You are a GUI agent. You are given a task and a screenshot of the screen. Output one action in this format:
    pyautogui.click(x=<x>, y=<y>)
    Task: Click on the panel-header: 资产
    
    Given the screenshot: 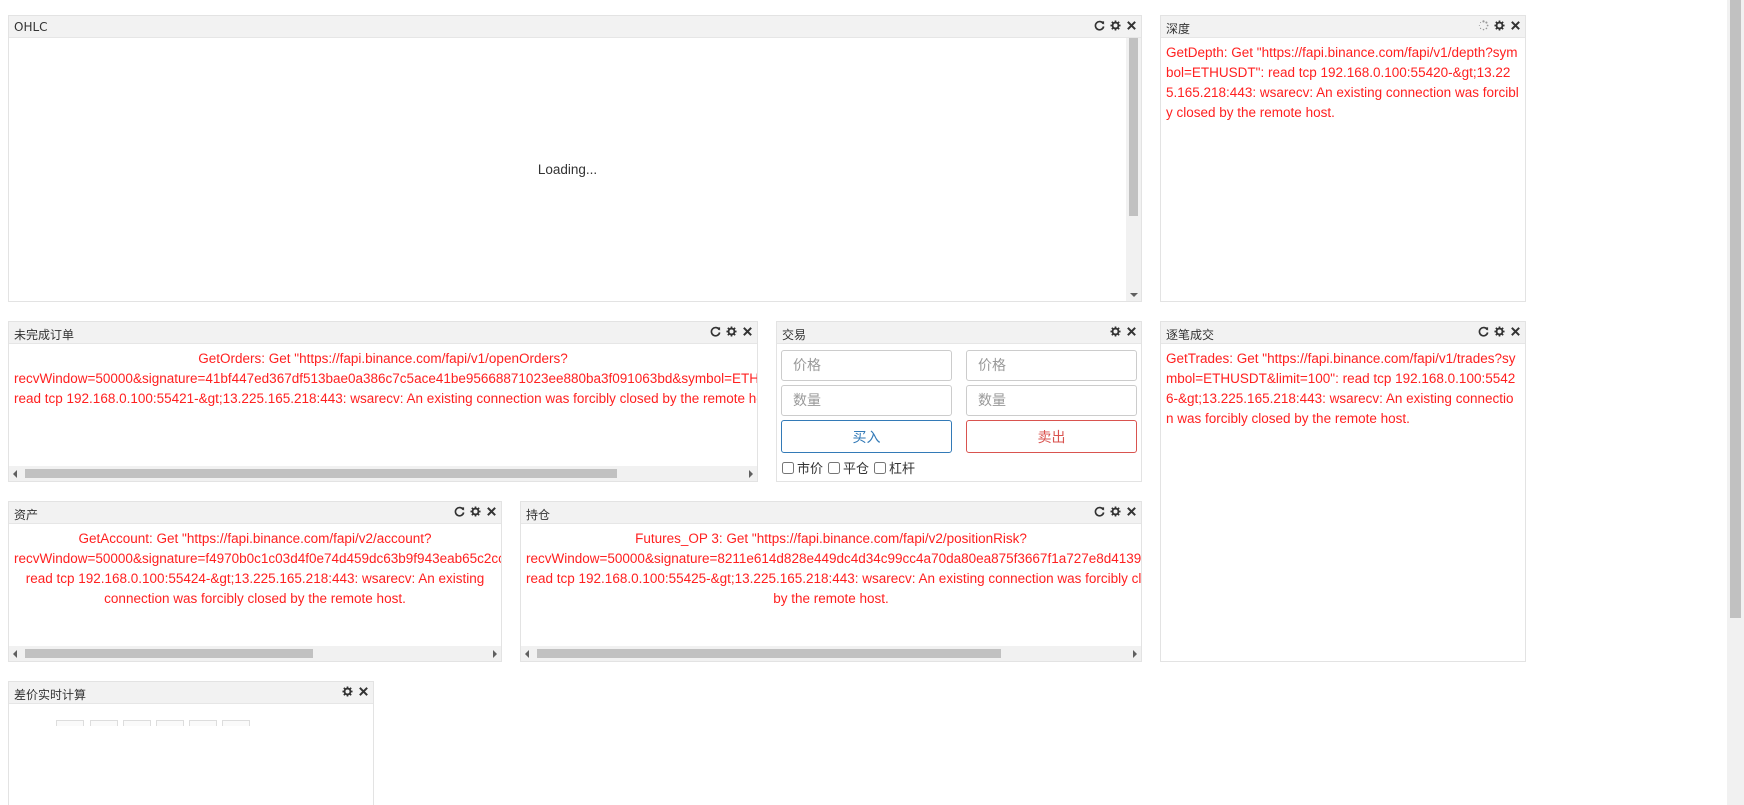 What is the action you would take?
    pyautogui.click(x=255, y=513)
    